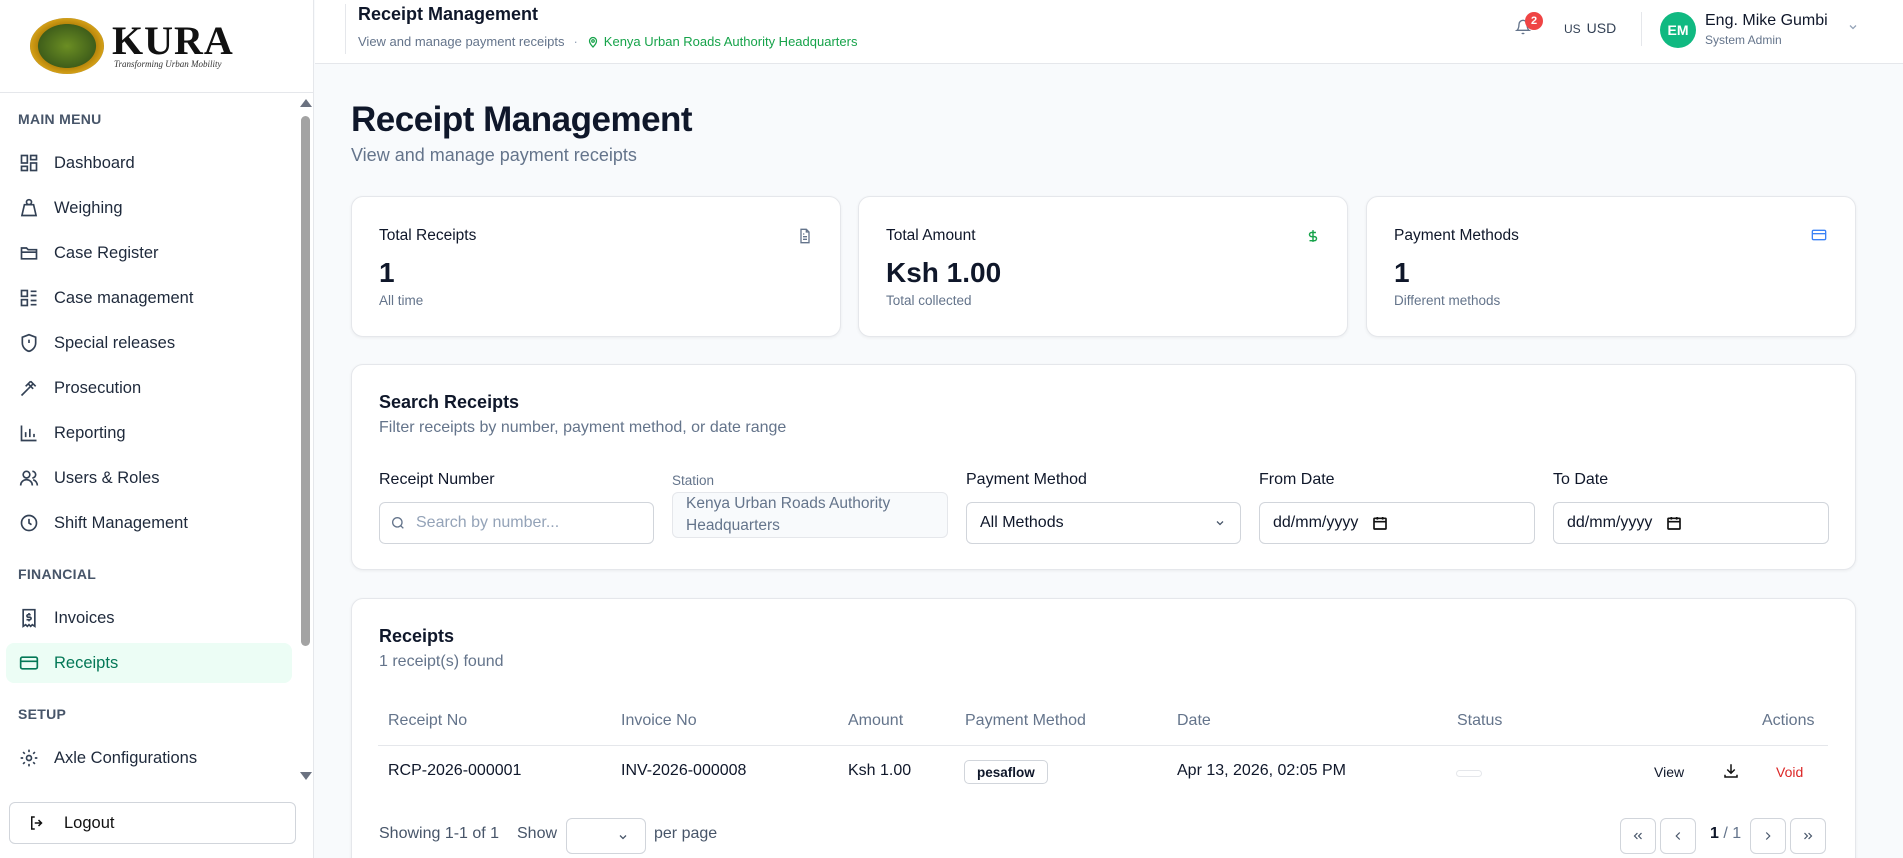 The height and width of the screenshot is (858, 1903). I want to click on stat-note: Different methods, so click(1447, 300).